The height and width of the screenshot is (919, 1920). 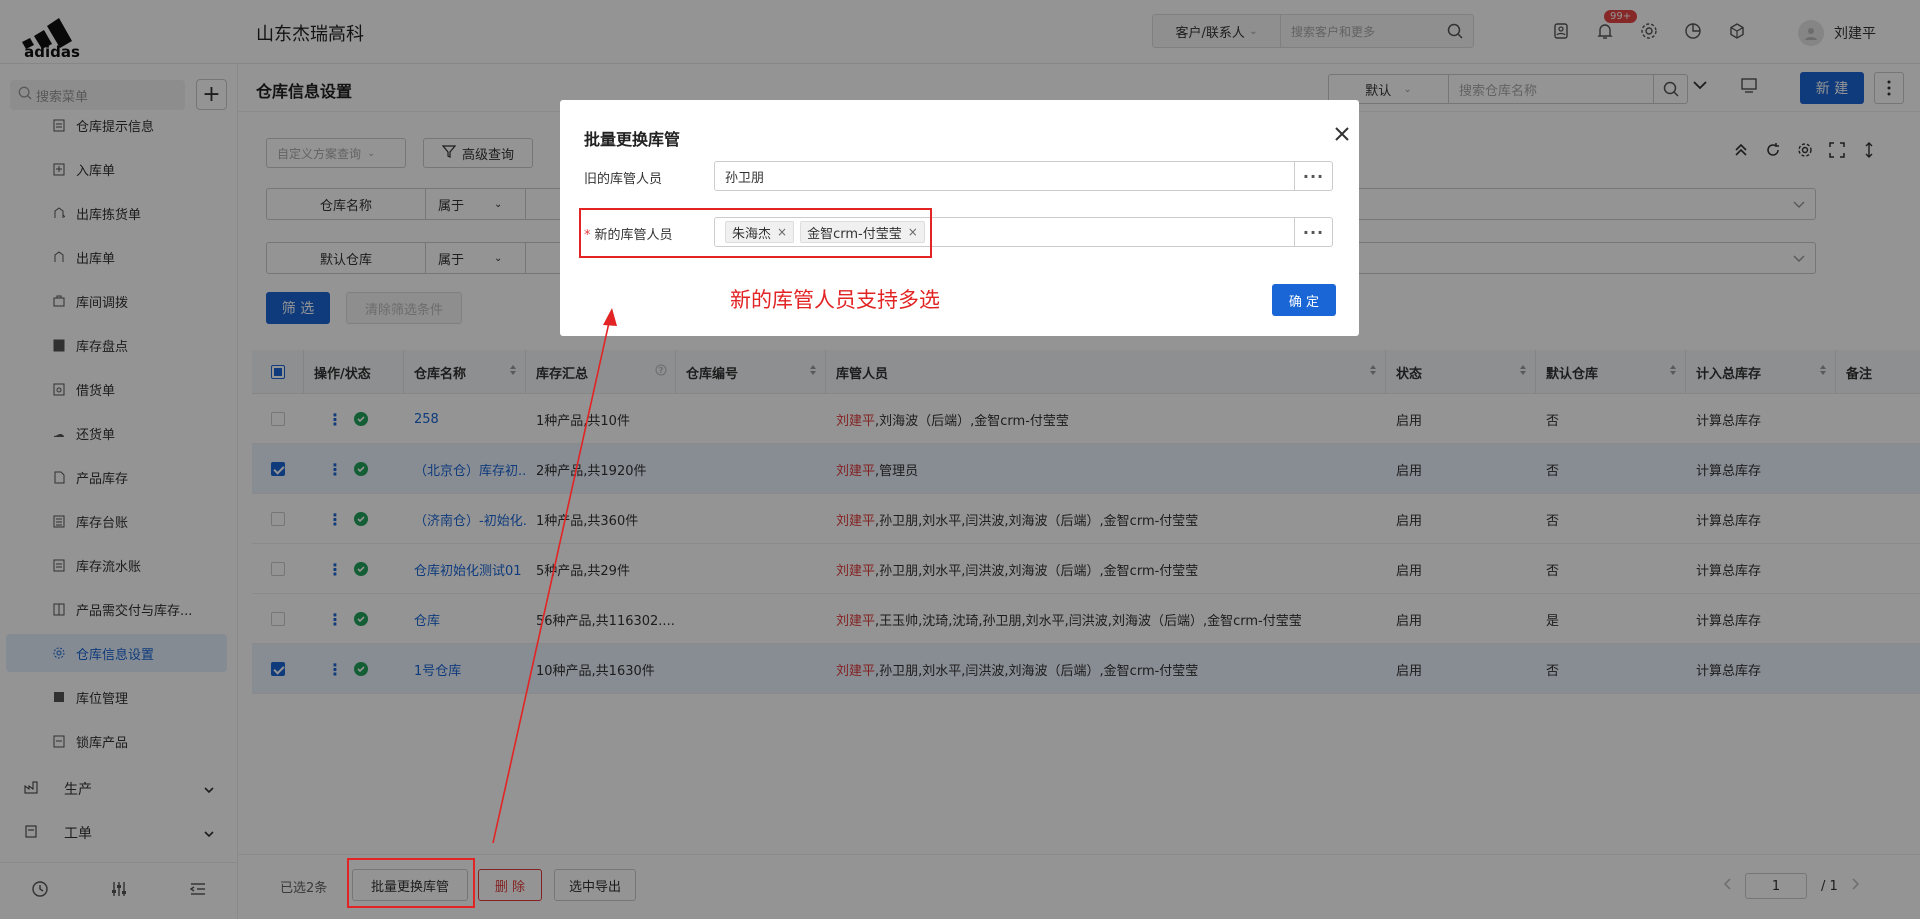 I want to click on old-manager-label: 旧的库管人员, so click(x=623, y=179).